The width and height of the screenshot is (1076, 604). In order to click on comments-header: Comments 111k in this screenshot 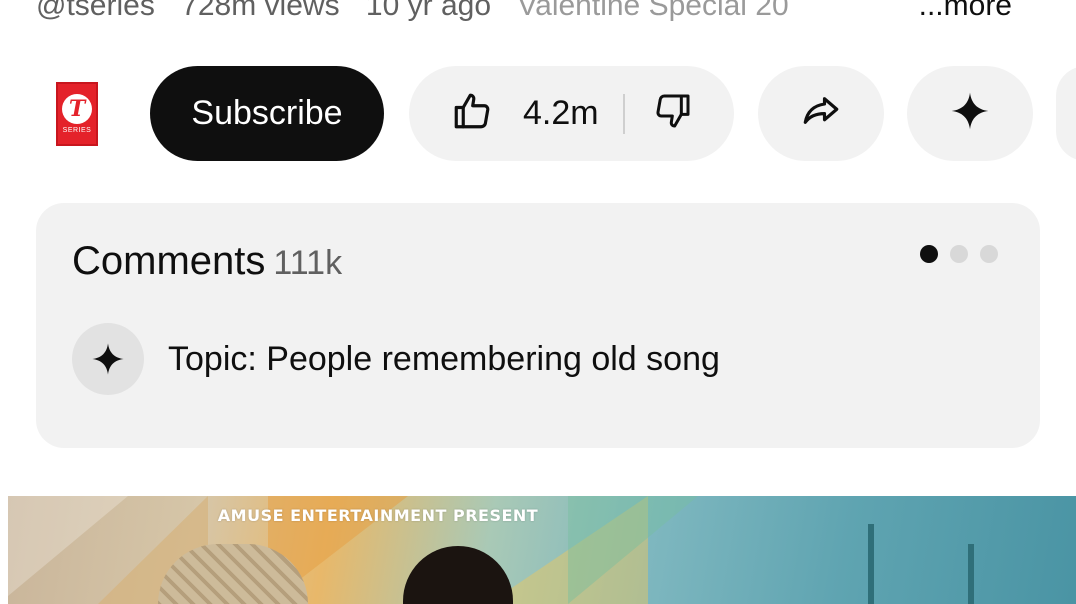, I will do `click(207, 261)`.